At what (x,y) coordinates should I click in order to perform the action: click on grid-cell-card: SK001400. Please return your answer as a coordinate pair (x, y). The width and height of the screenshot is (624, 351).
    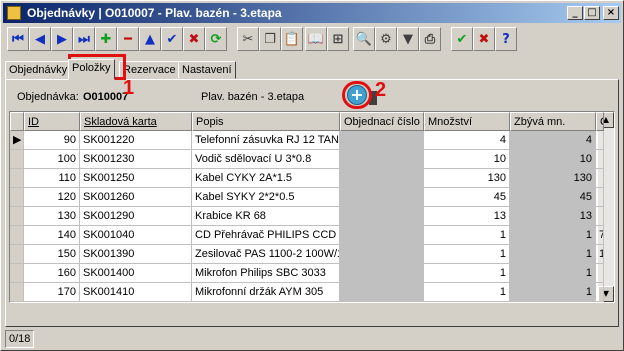
    Looking at the image, I should click on (136, 273).